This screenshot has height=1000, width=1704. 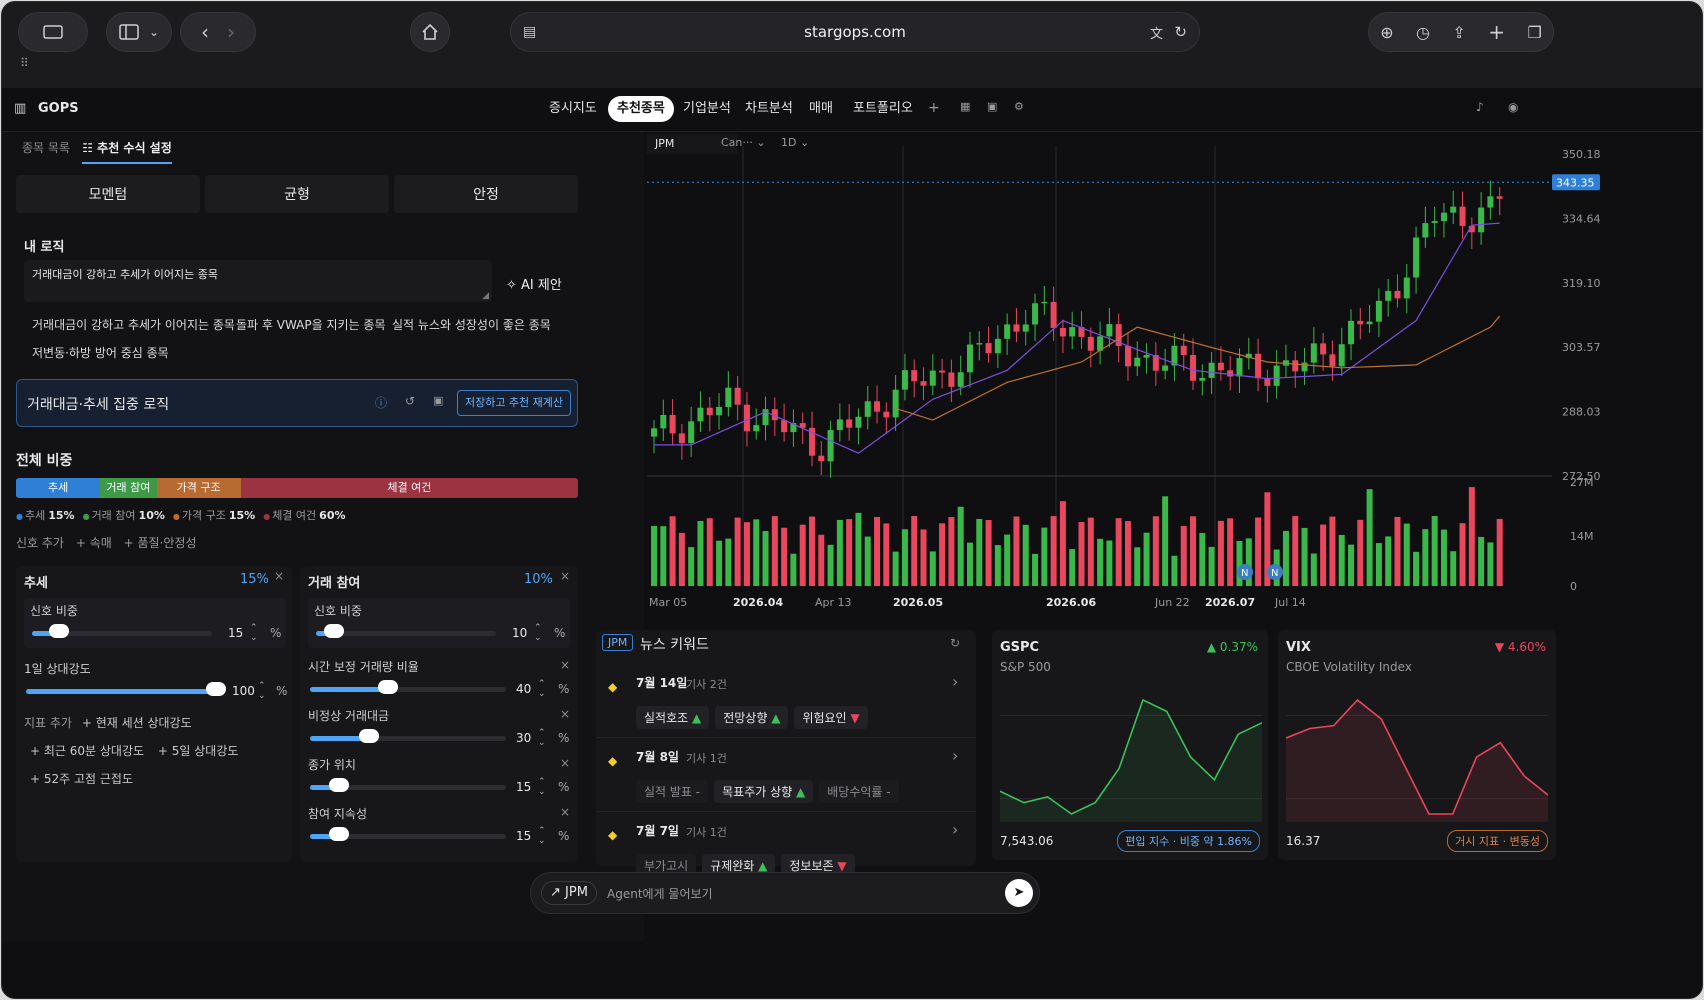 I want to click on tabs-icon: ❐, so click(x=1534, y=32).